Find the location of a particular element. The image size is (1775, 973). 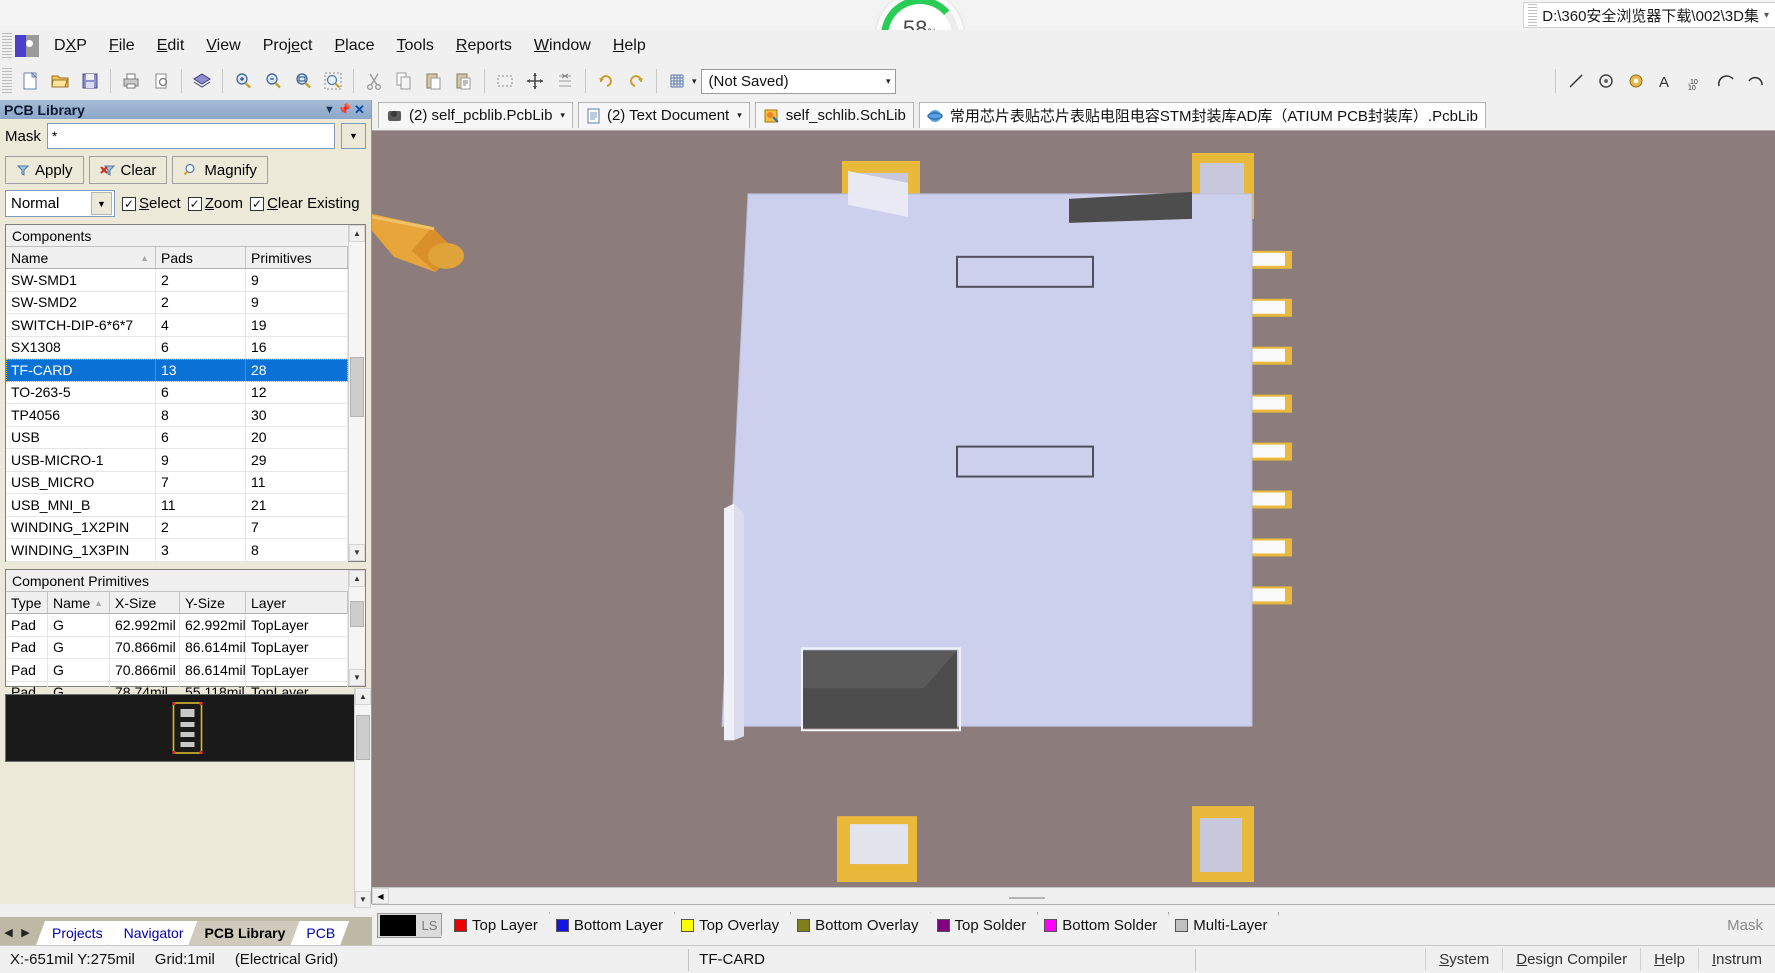

clear-existing-checkbox: ✓ Clear Existing is located at coordinates (305, 203).